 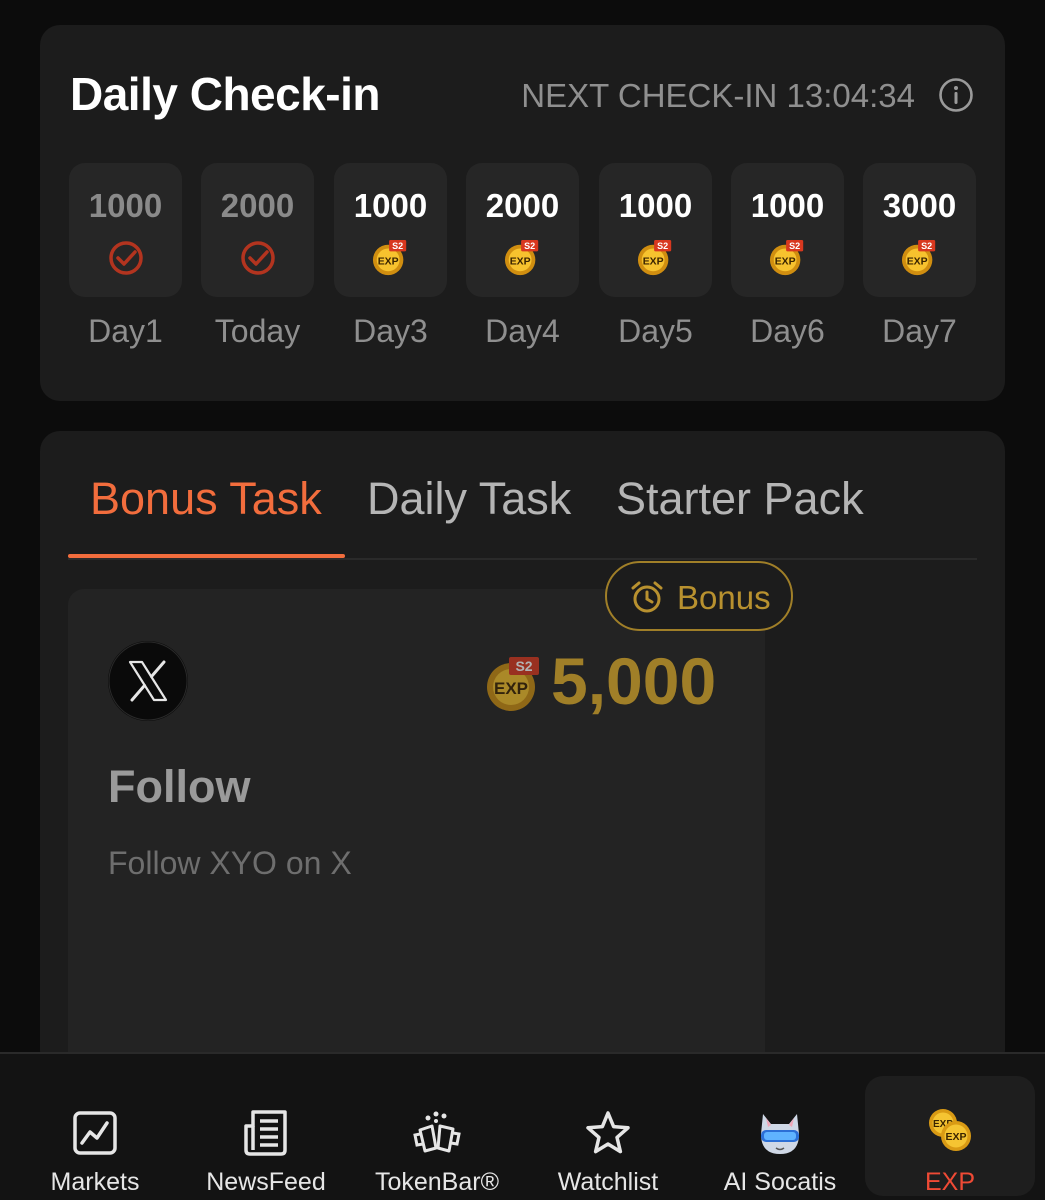 What do you see at coordinates (225, 94) in the screenshot?
I see `checkin-title: Daily Check-in` at bounding box center [225, 94].